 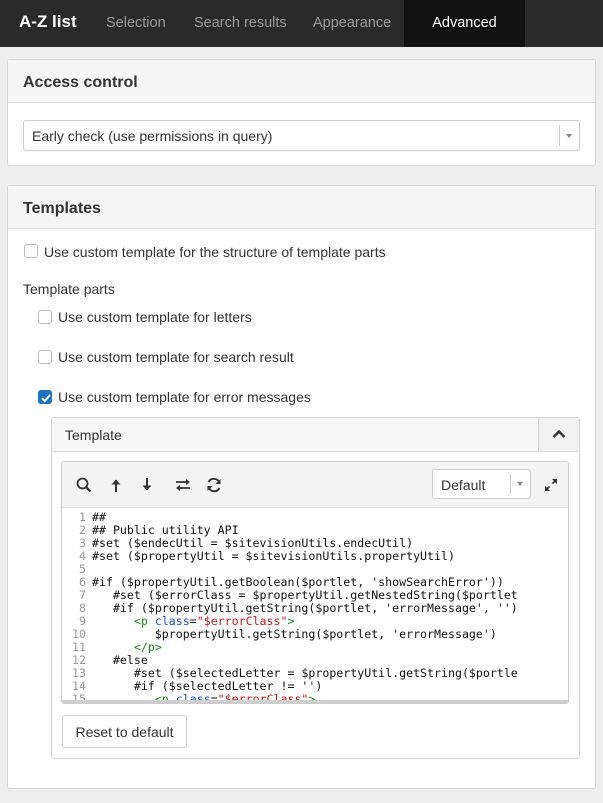 What do you see at coordinates (464, 23) in the screenshot?
I see `tab-advanced: Advanced` at bounding box center [464, 23].